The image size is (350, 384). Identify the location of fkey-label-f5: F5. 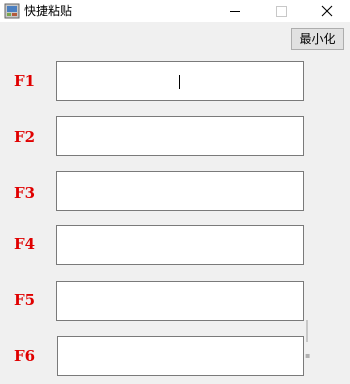
(25, 300).